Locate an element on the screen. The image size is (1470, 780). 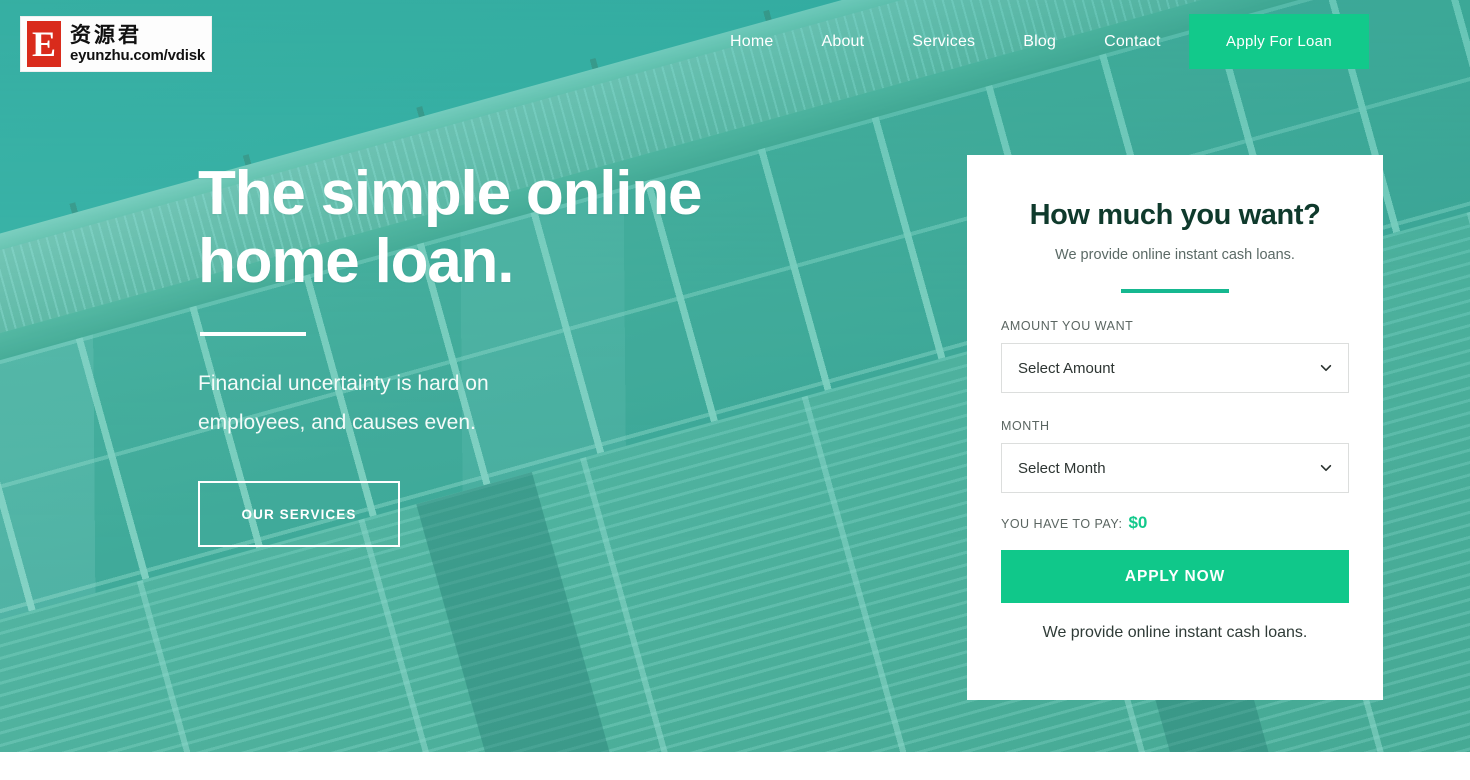
amount-field-label: AMOUNT YOU WANT is located at coordinates (1067, 326).